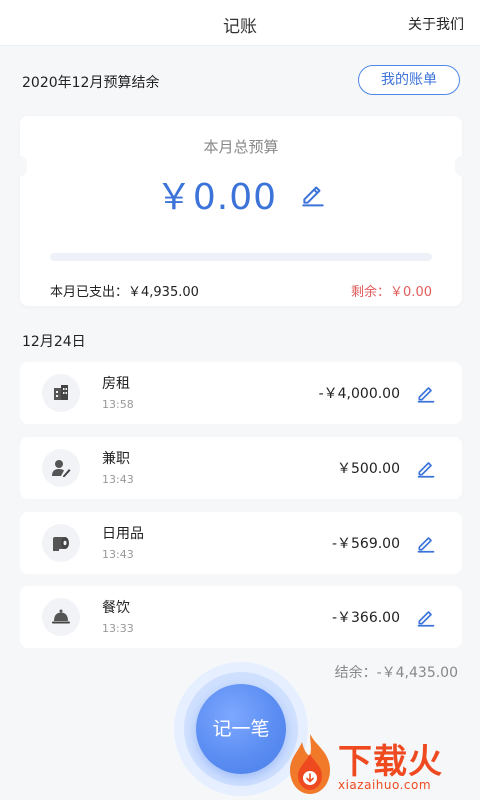 This screenshot has height=800, width=480. What do you see at coordinates (124, 292) in the screenshot?
I see `spent-amount: 本月已支出：￥4,935.00` at bounding box center [124, 292].